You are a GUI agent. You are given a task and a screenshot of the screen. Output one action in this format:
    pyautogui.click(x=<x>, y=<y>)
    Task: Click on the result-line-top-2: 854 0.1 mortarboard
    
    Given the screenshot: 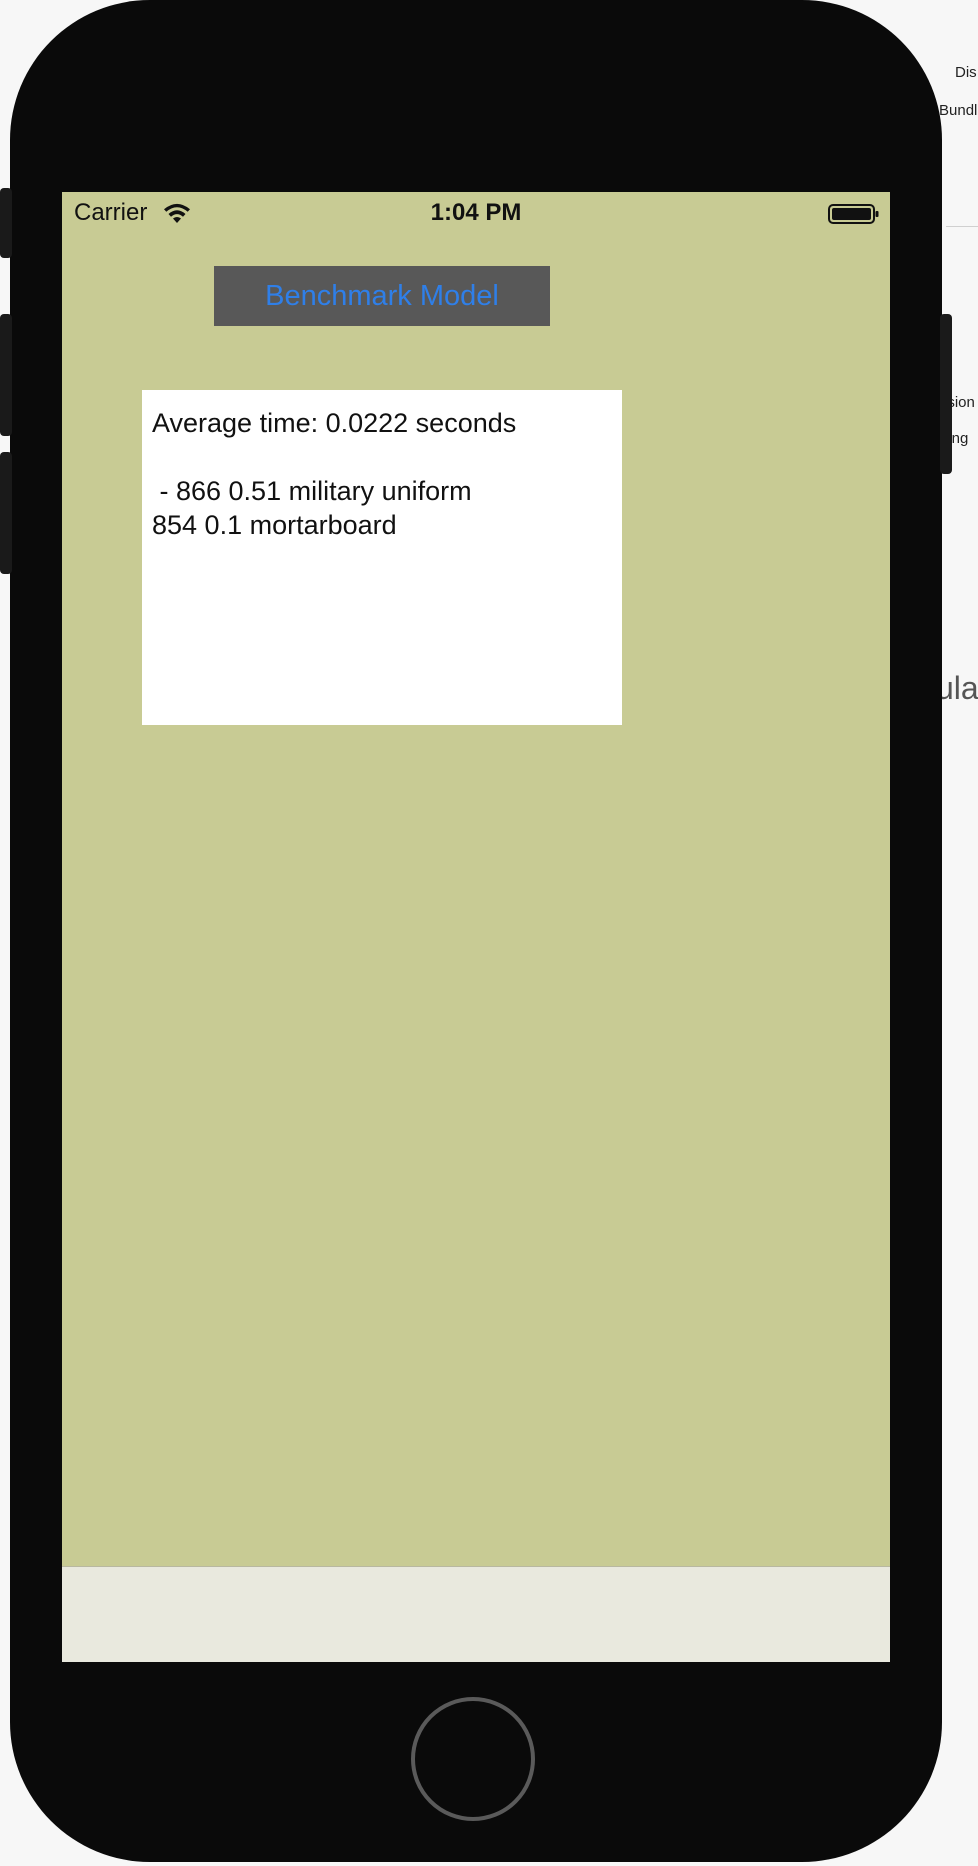 What is the action you would take?
    pyautogui.click(x=274, y=525)
    